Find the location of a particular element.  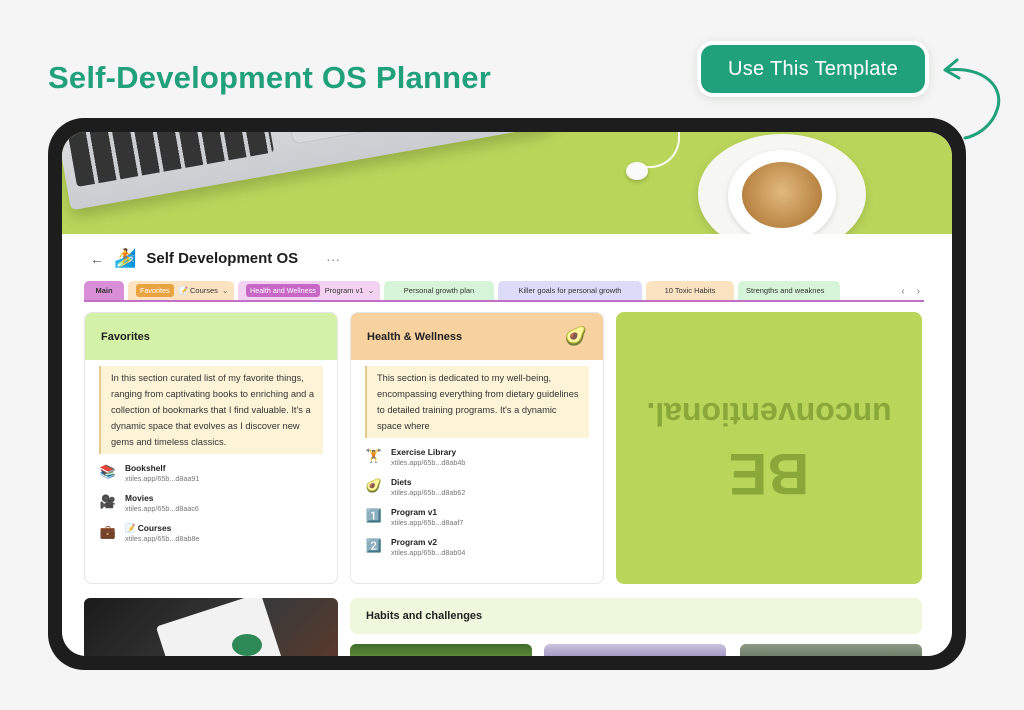

link-name: Program v2 is located at coordinates (414, 542).